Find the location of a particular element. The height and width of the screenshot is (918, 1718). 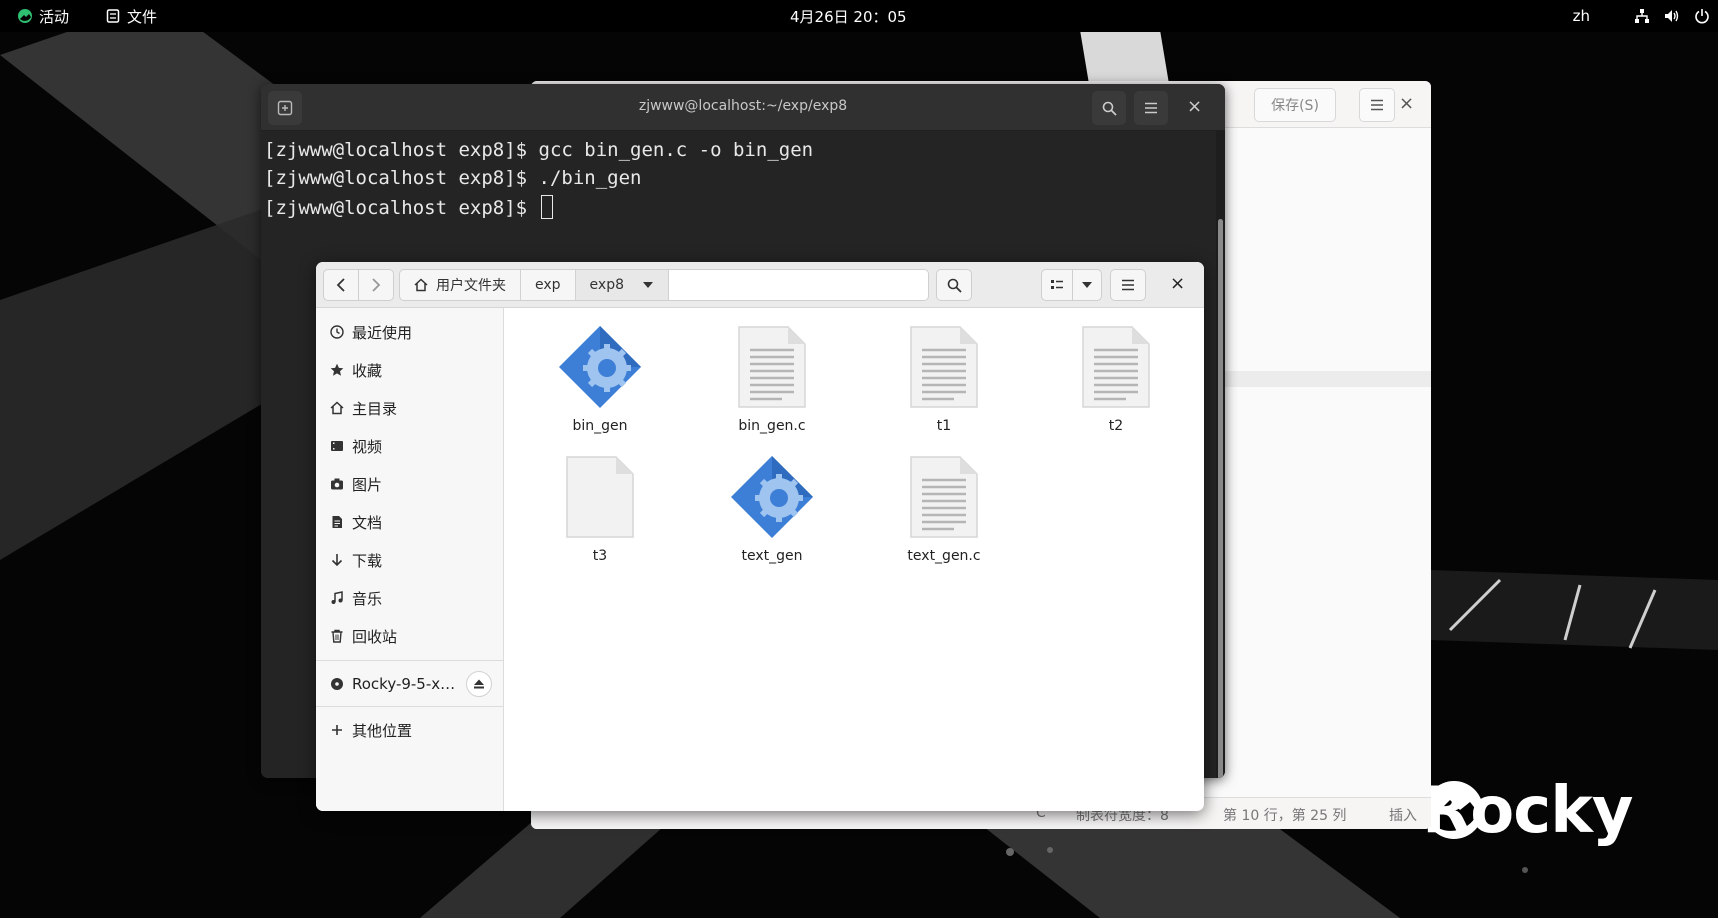

file-item: t3 is located at coordinates (600, 509).